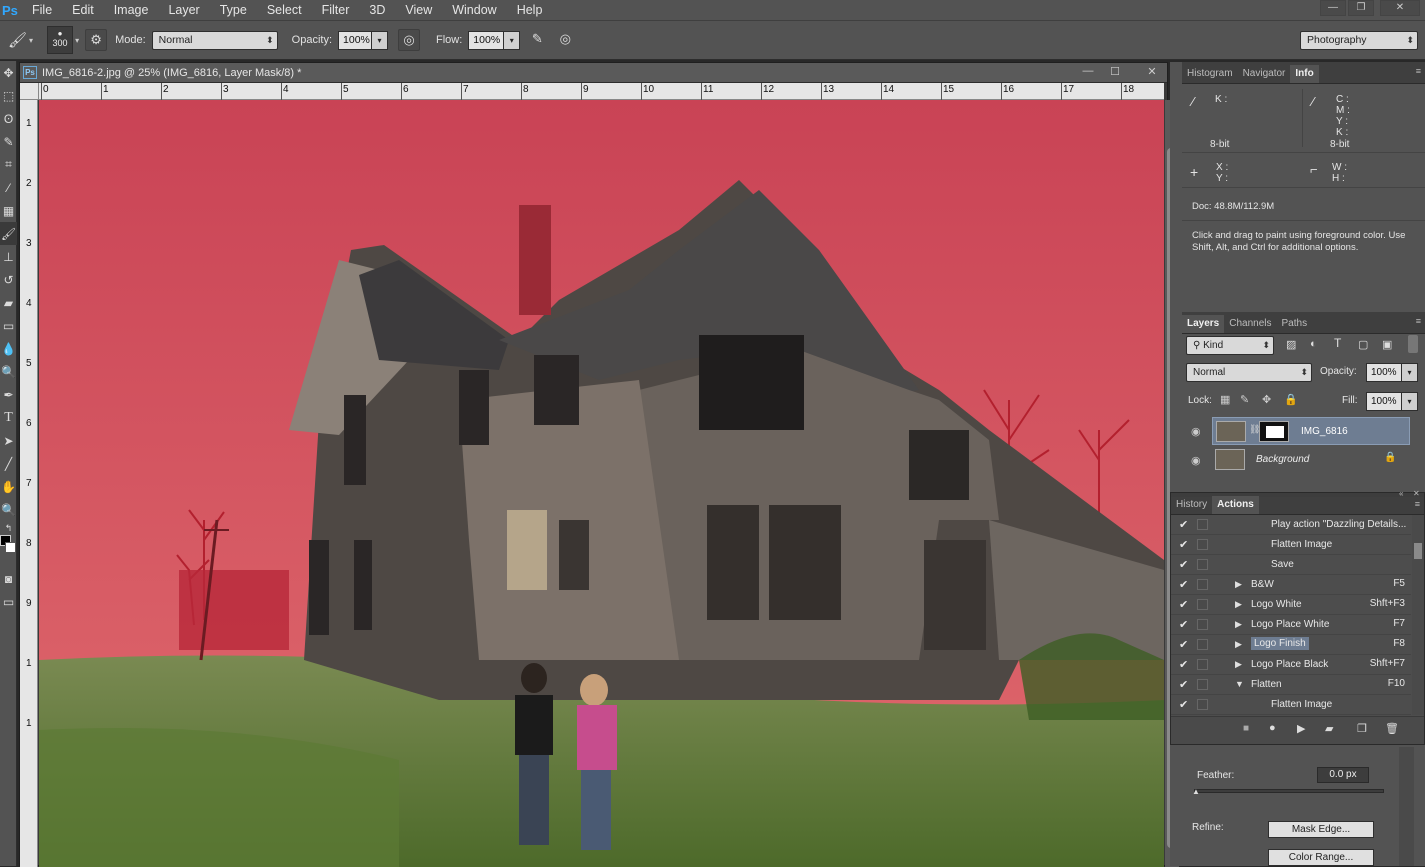  What do you see at coordinates (1291, 705) in the screenshot?
I see `action-item: ✔ Flatten Image` at bounding box center [1291, 705].